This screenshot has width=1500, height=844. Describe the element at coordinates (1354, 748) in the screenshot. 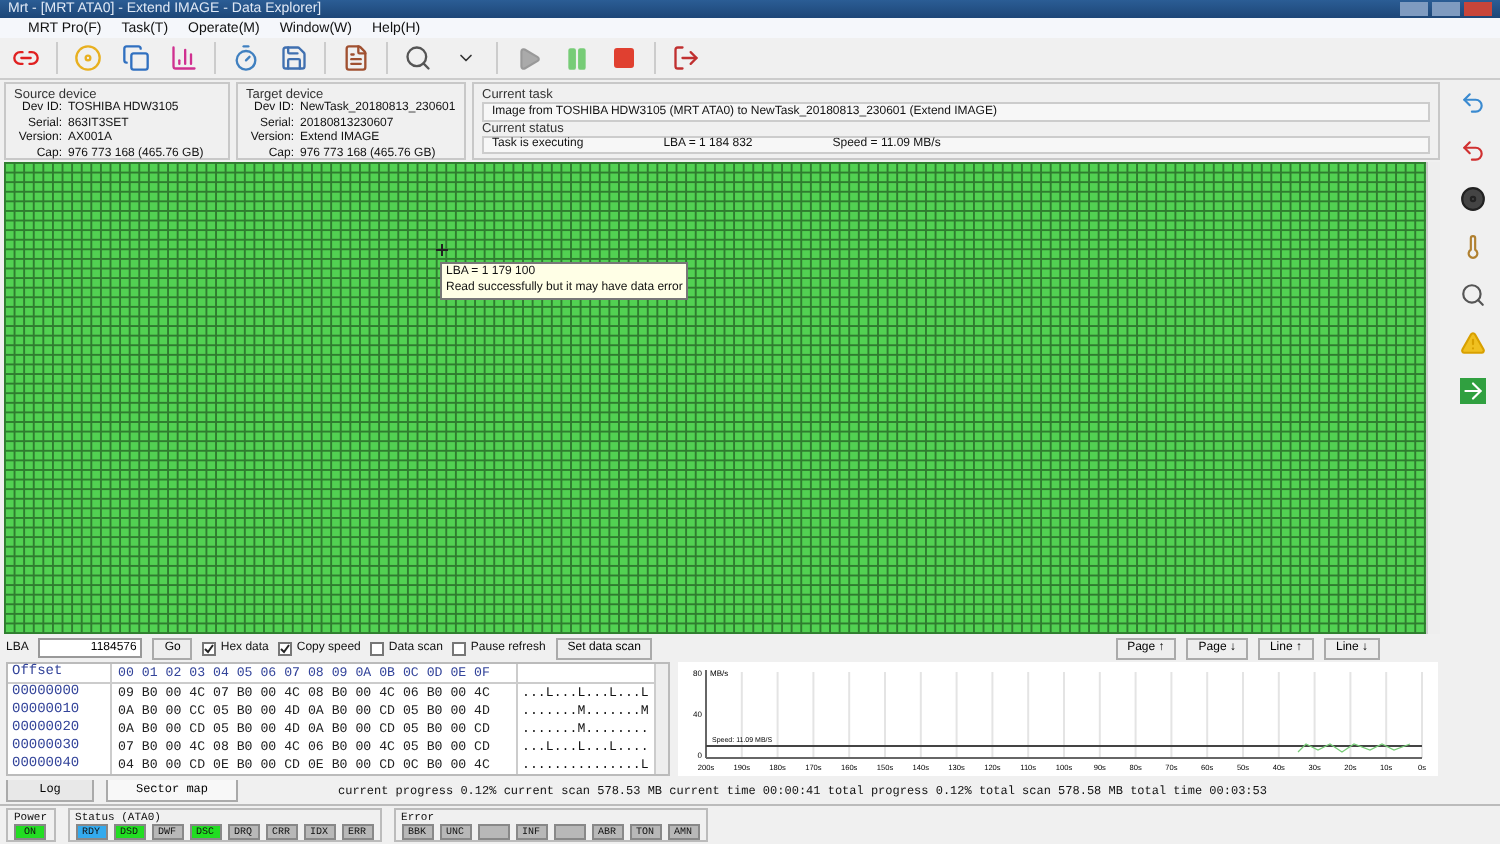

I see `speed-trace` at that location.